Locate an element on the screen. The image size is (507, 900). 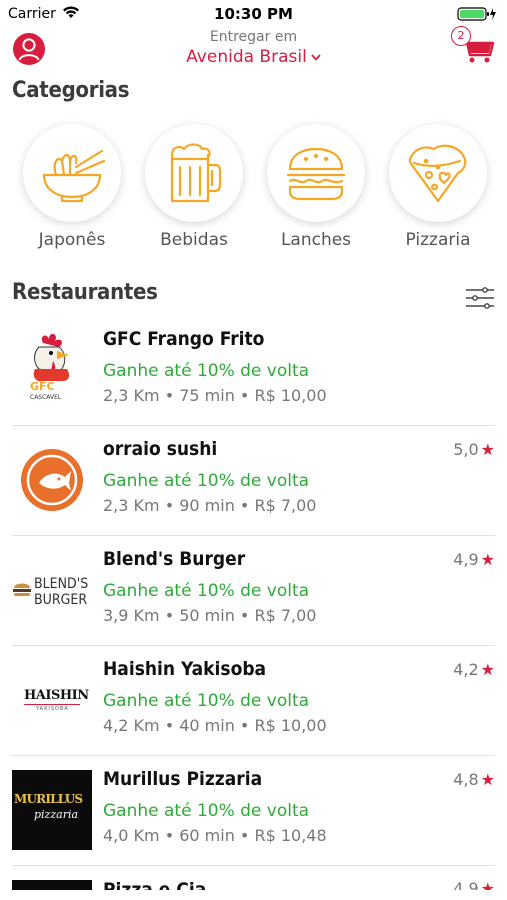
burger-logo-icon is located at coordinates (22, 589).